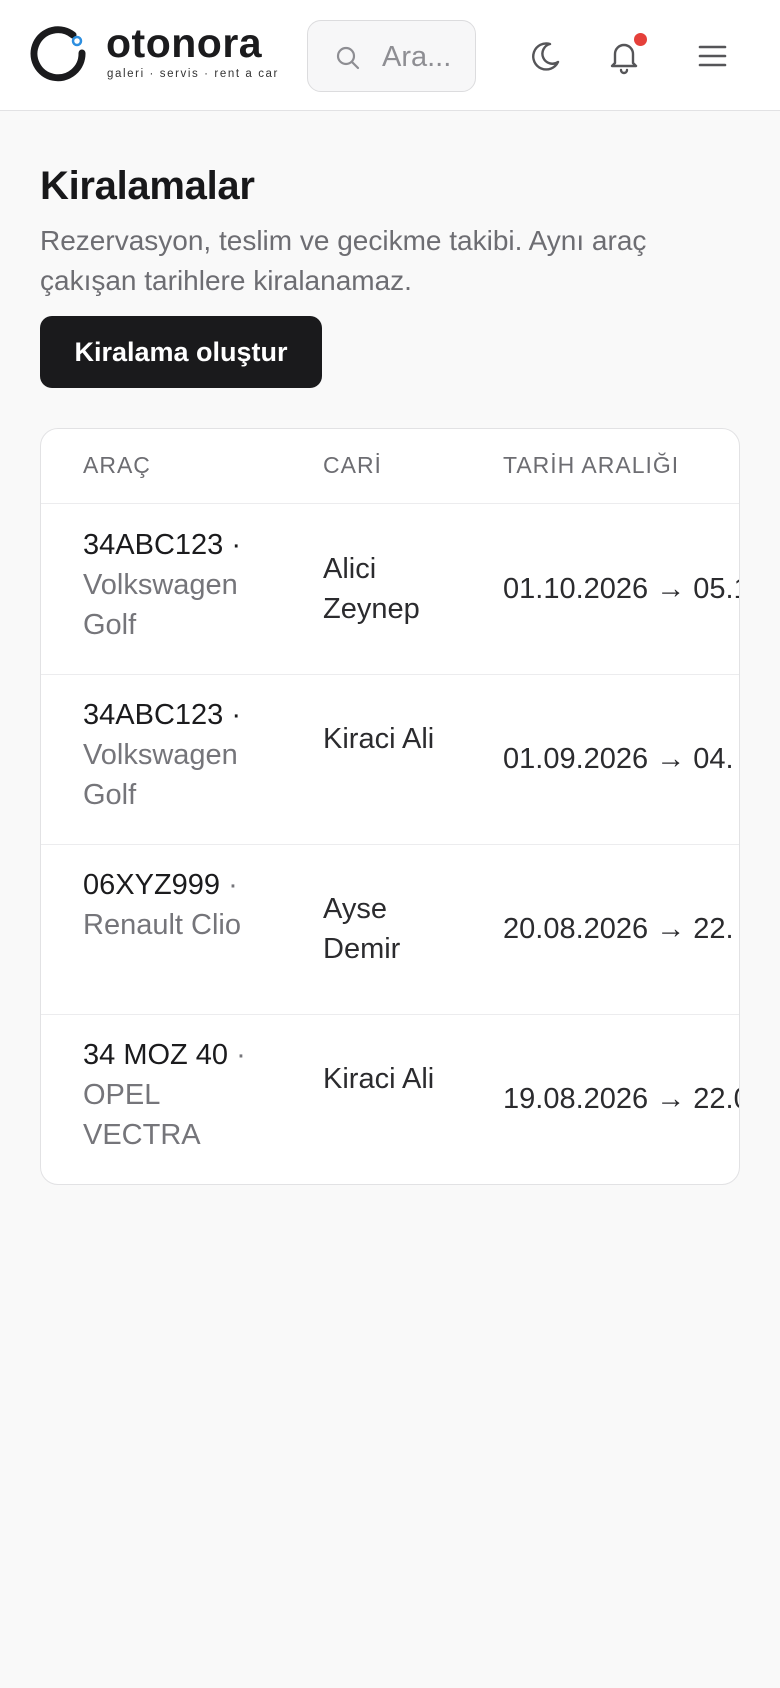  I want to click on vehicle-plate: 34 MOZ 40, so click(156, 1055).